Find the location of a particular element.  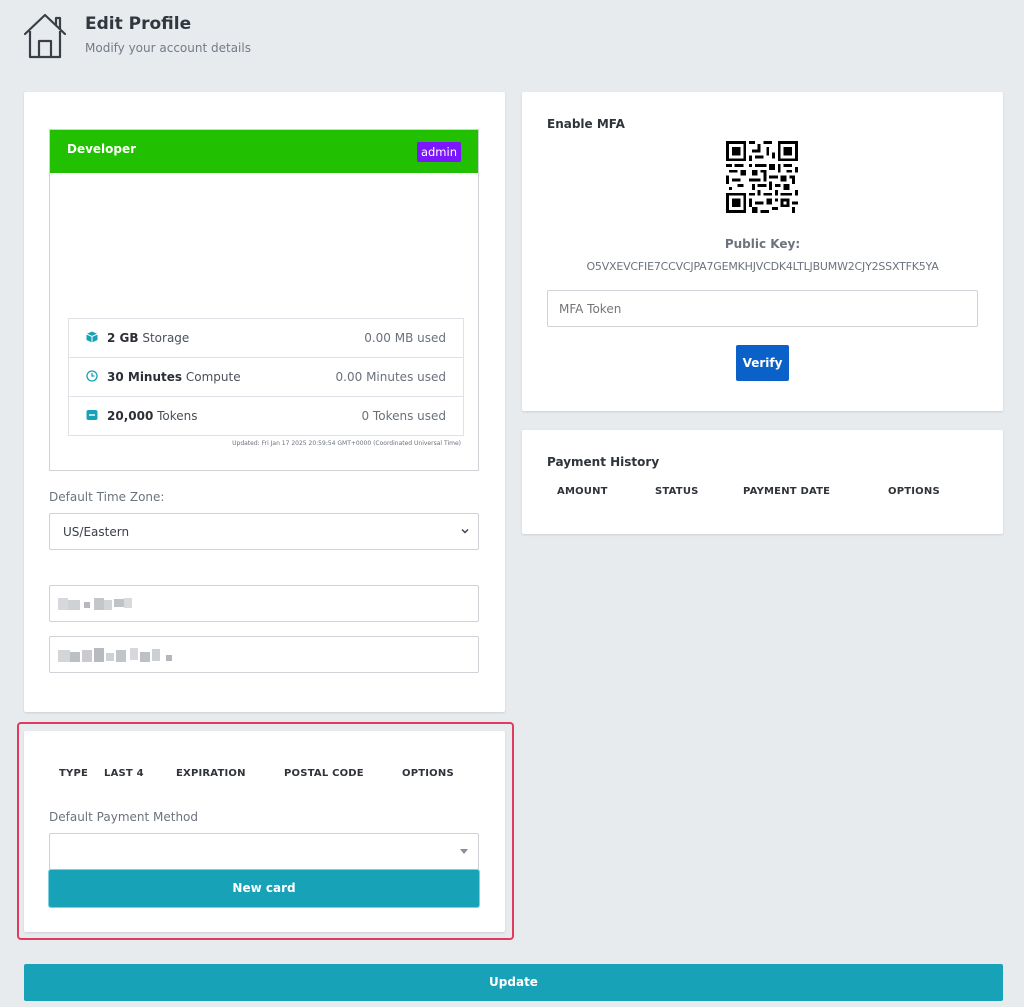

page-title: Edit Profile is located at coordinates (138, 24).